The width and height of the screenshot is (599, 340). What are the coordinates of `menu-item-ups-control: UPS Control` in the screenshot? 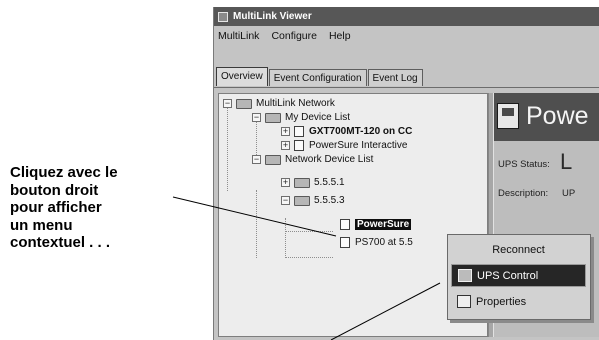 It's located at (518, 275).